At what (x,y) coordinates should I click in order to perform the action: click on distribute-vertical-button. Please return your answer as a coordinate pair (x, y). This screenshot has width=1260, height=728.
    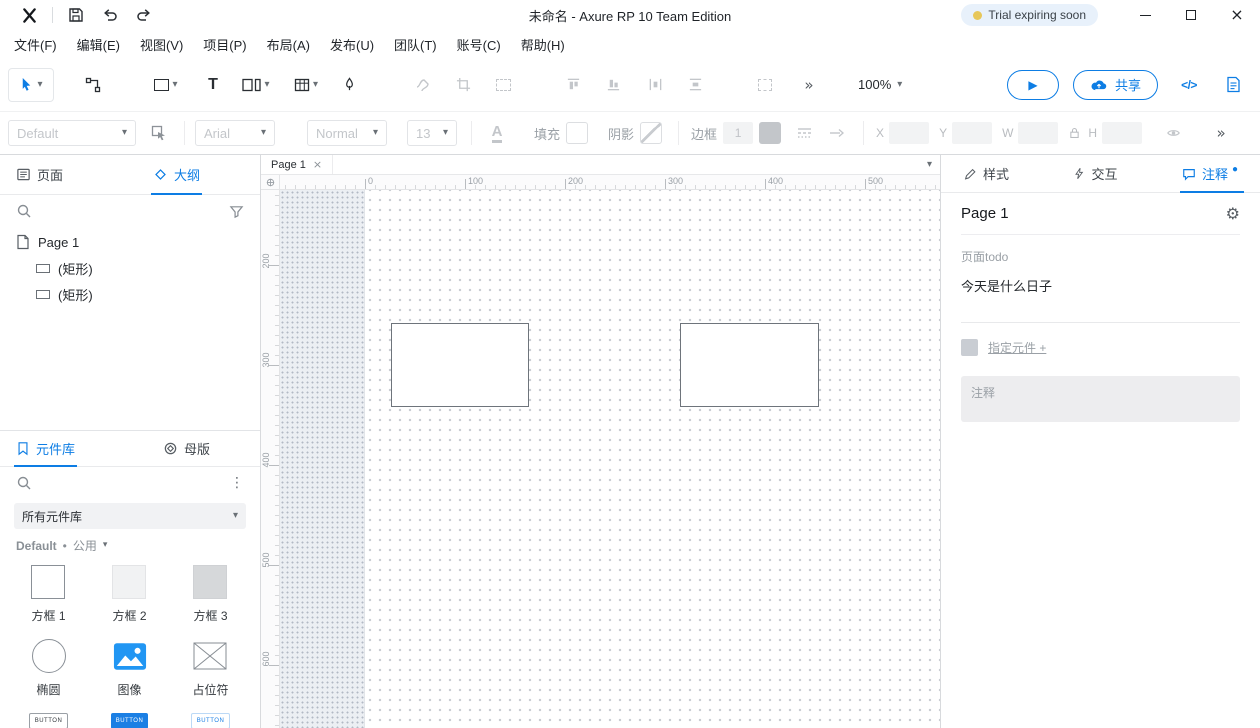
    Looking at the image, I should click on (695, 85).